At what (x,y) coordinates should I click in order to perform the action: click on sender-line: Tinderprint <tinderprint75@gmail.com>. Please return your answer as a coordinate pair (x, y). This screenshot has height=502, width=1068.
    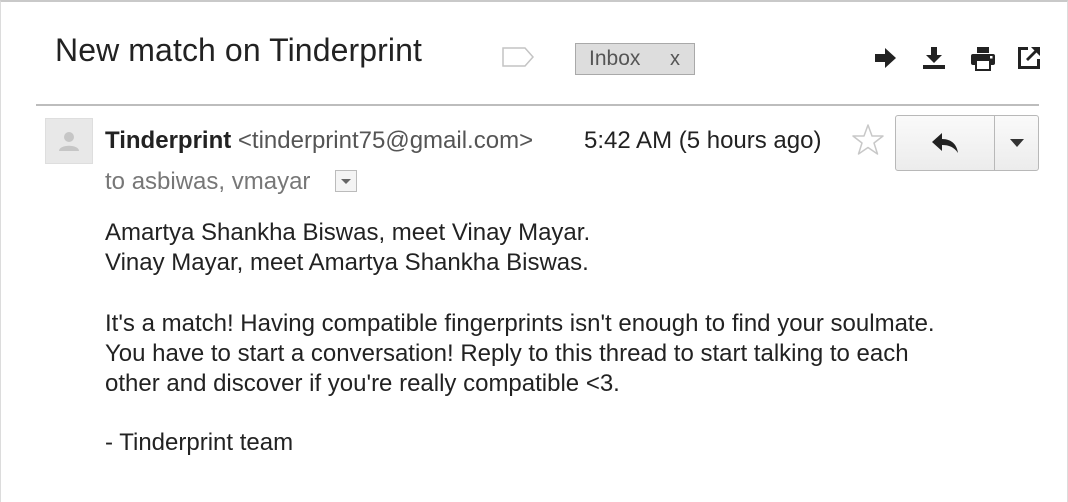
    Looking at the image, I should click on (319, 141).